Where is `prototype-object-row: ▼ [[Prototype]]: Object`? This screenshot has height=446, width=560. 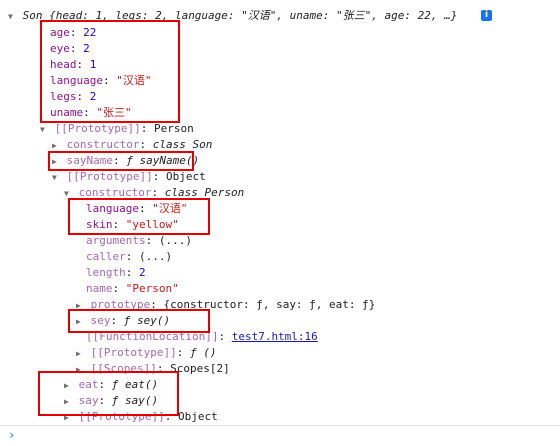 prototype-object-row: ▼ [[Prototype]]: Object is located at coordinates (129, 177).